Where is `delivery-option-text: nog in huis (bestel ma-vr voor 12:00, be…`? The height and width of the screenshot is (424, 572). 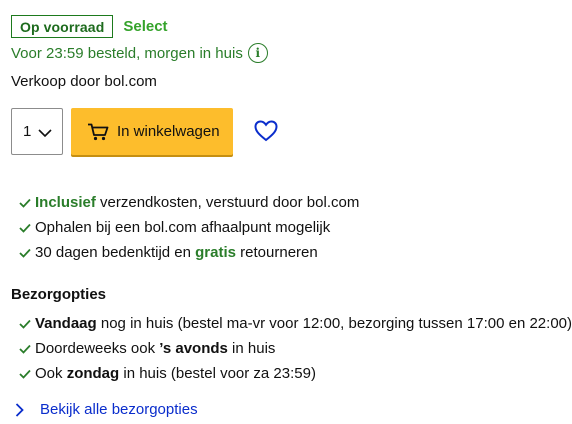 delivery-option-text: nog in huis (bestel ma-vr voor 12:00, be… is located at coordinates (334, 323).